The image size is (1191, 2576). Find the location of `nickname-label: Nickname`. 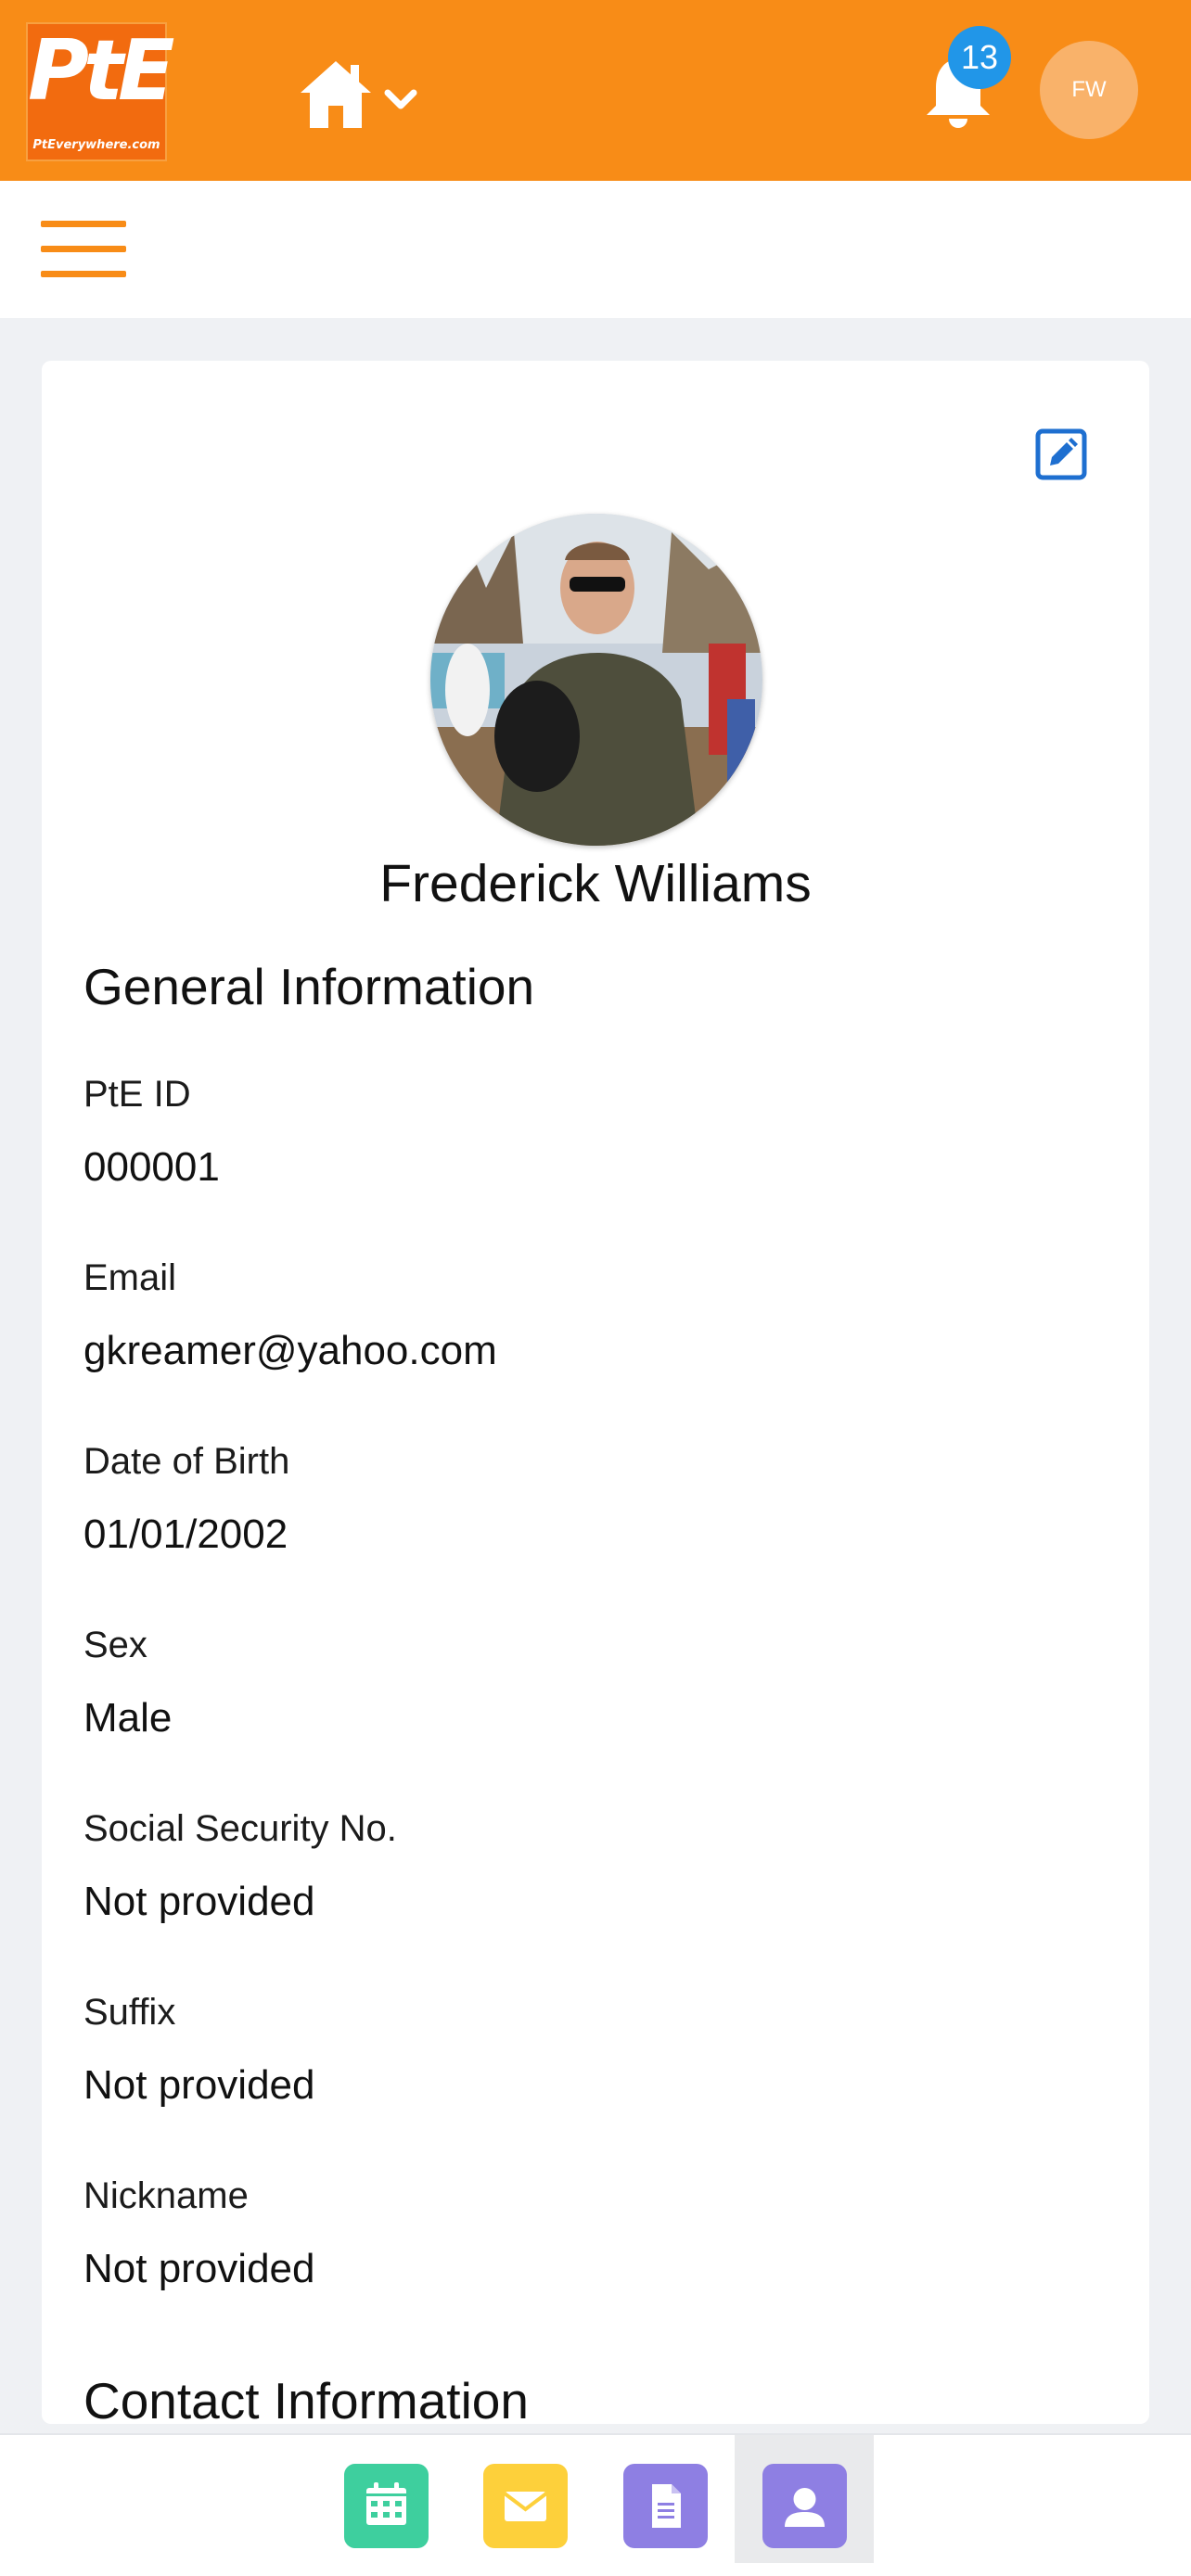

nickname-label: Nickname is located at coordinates (166, 2195).